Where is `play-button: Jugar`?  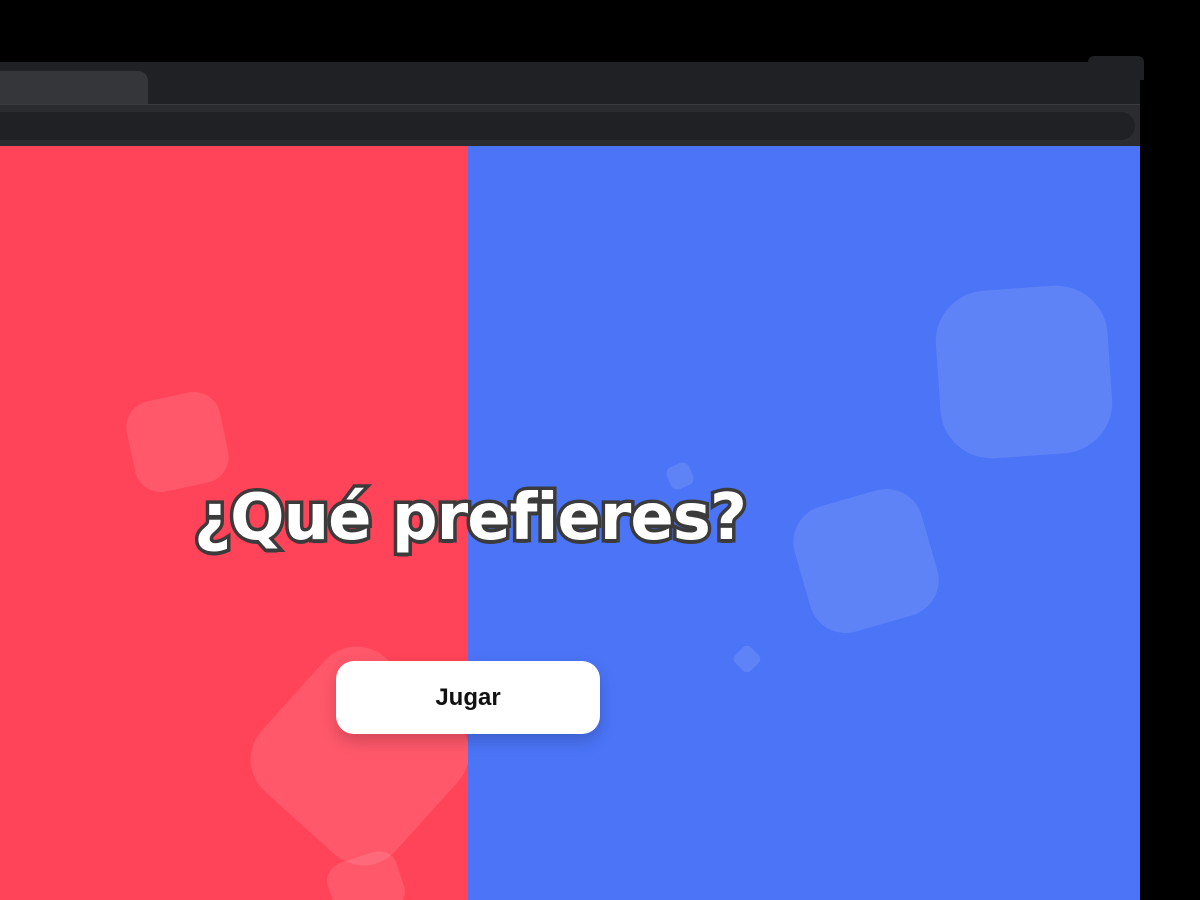
play-button: Jugar is located at coordinates (468, 697).